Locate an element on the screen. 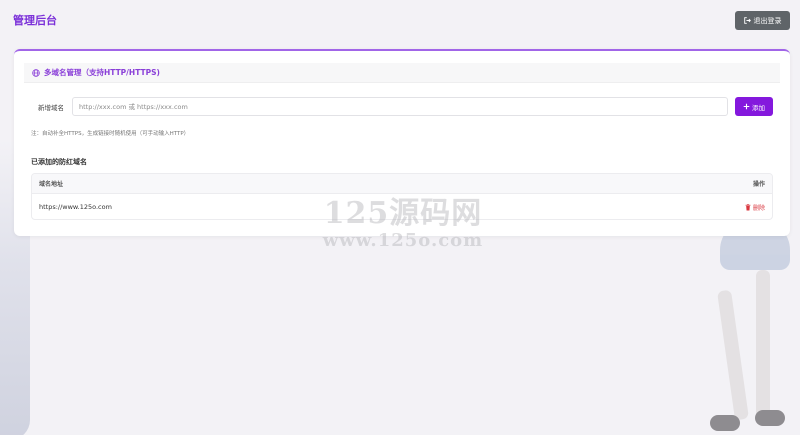 The height and width of the screenshot is (435, 800). add-domain-form: 新增域名 添加 is located at coordinates (402, 107).